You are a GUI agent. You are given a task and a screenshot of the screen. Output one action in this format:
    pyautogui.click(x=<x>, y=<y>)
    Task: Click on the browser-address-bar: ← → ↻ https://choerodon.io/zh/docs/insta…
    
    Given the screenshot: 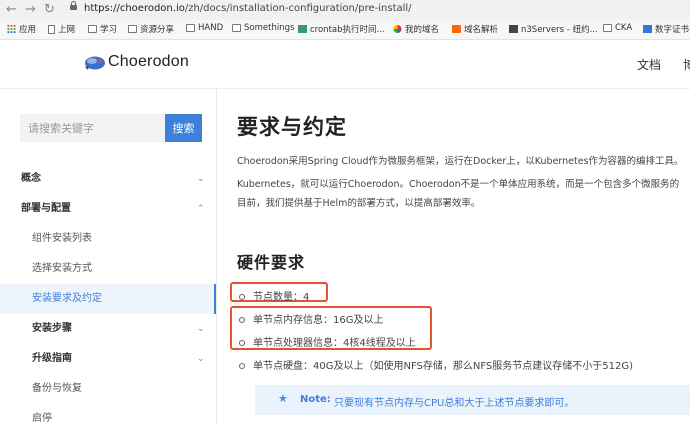 What is the action you would take?
    pyautogui.click(x=345, y=10)
    